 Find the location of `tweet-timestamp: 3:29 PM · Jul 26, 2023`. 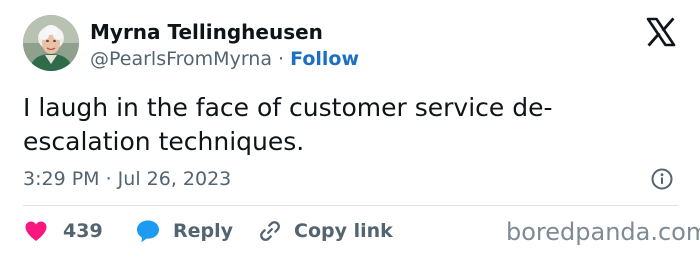

tweet-timestamp: 3:29 PM · Jul 26, 2023 is located at coordinates (127, 179).